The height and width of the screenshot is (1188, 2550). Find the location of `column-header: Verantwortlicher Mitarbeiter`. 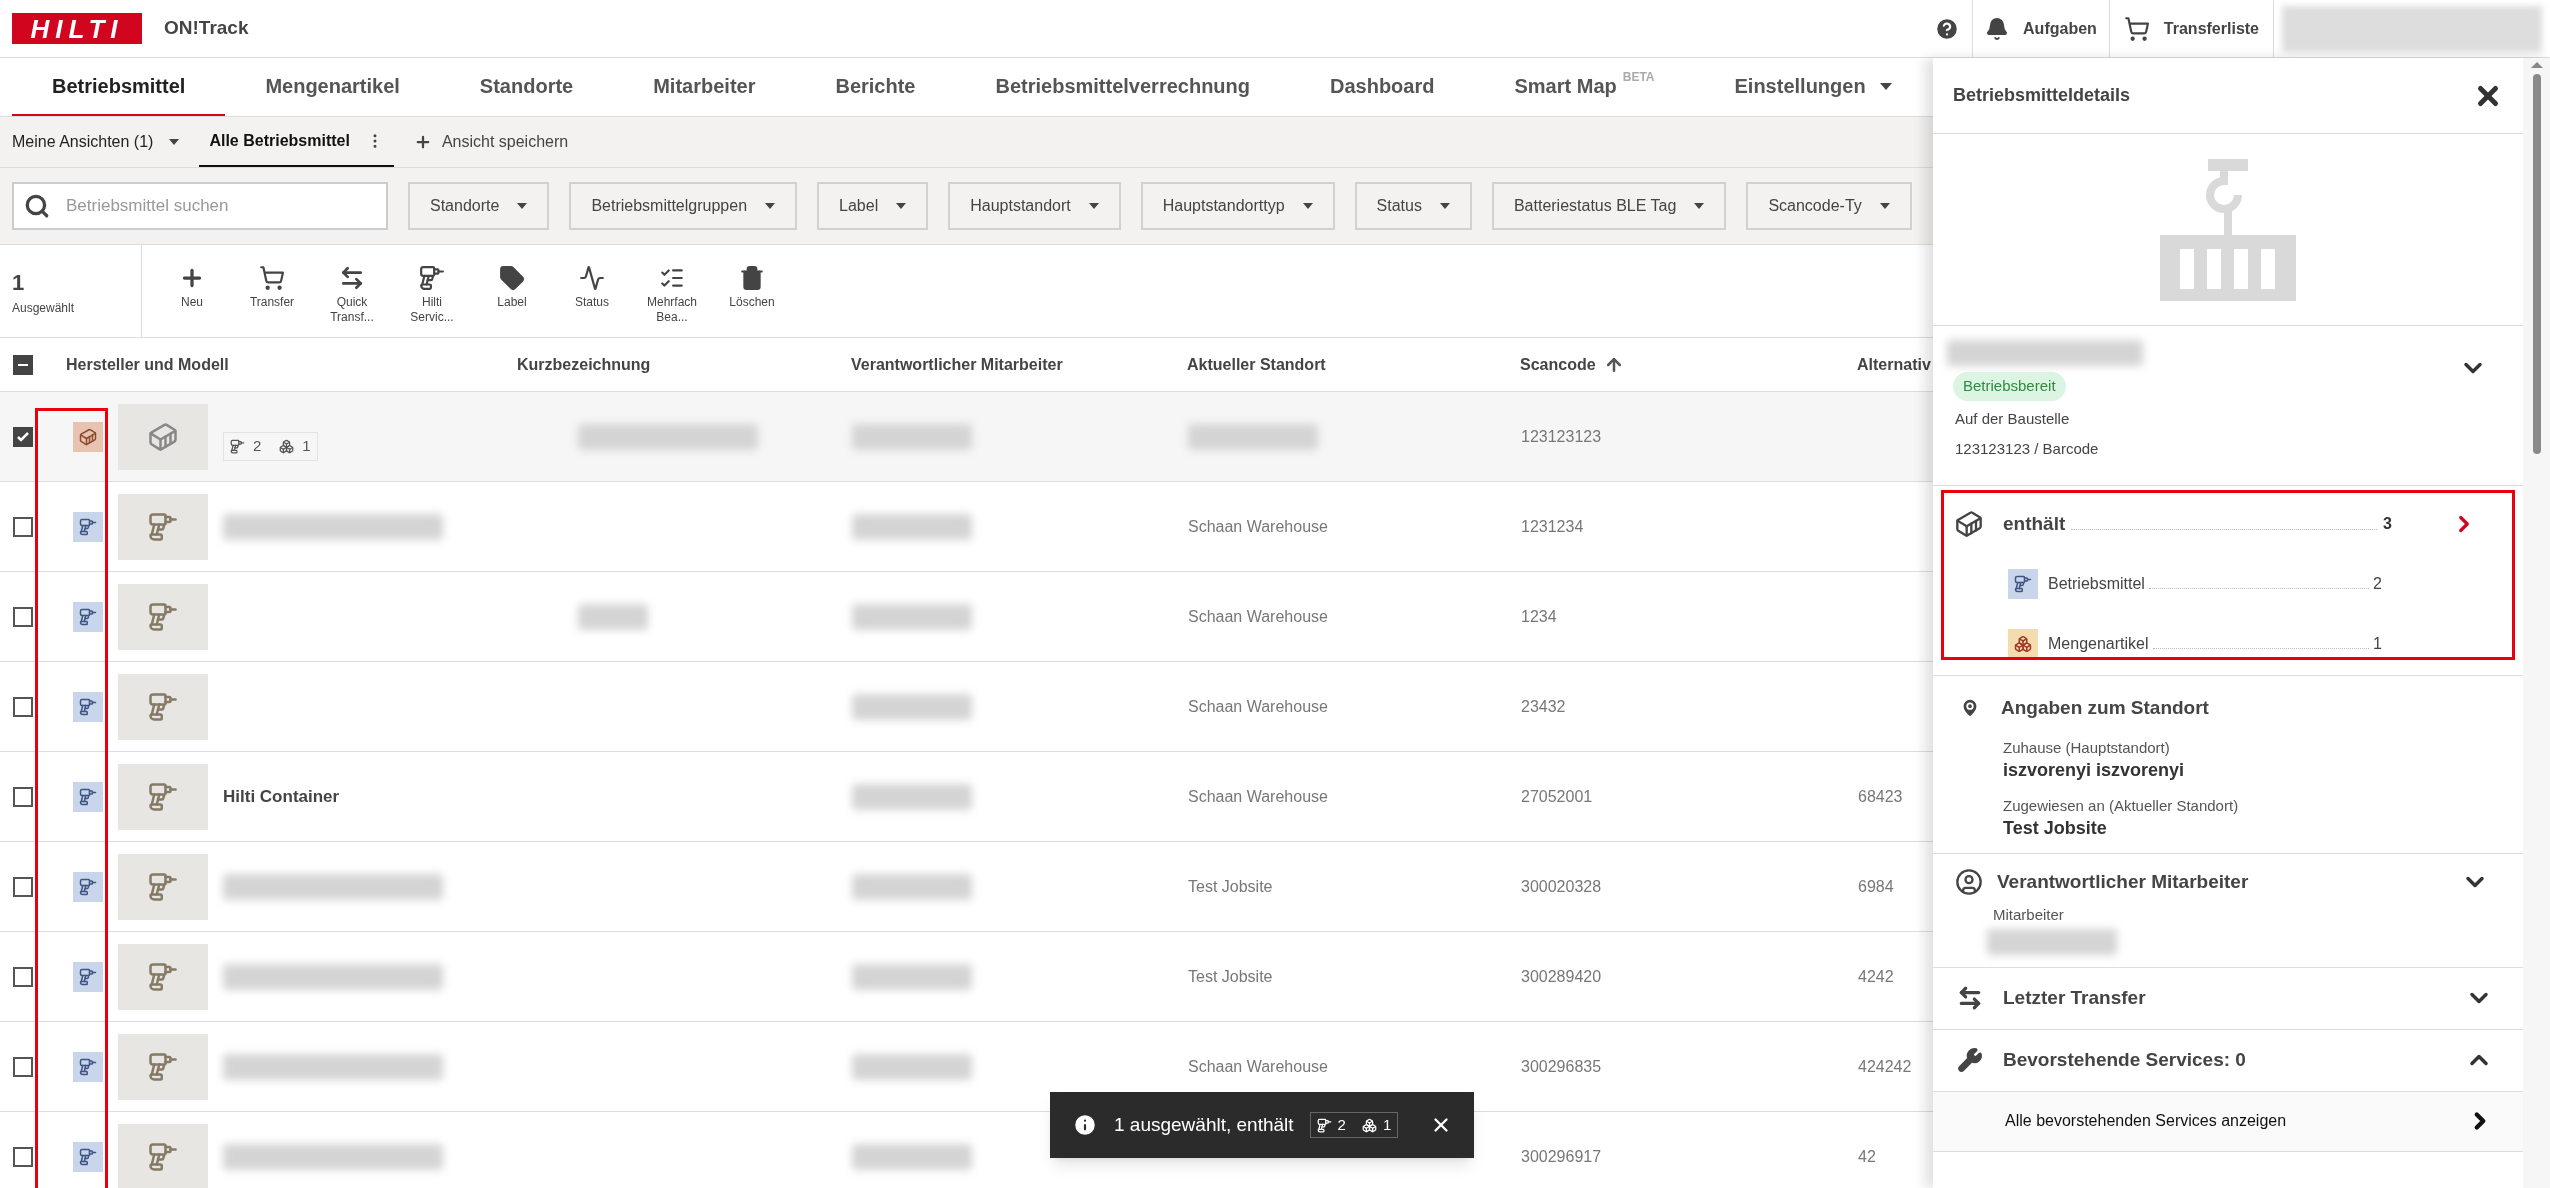

column-header: Verantwortlicher Mitarbeiter is located at coordinates (957, 364).